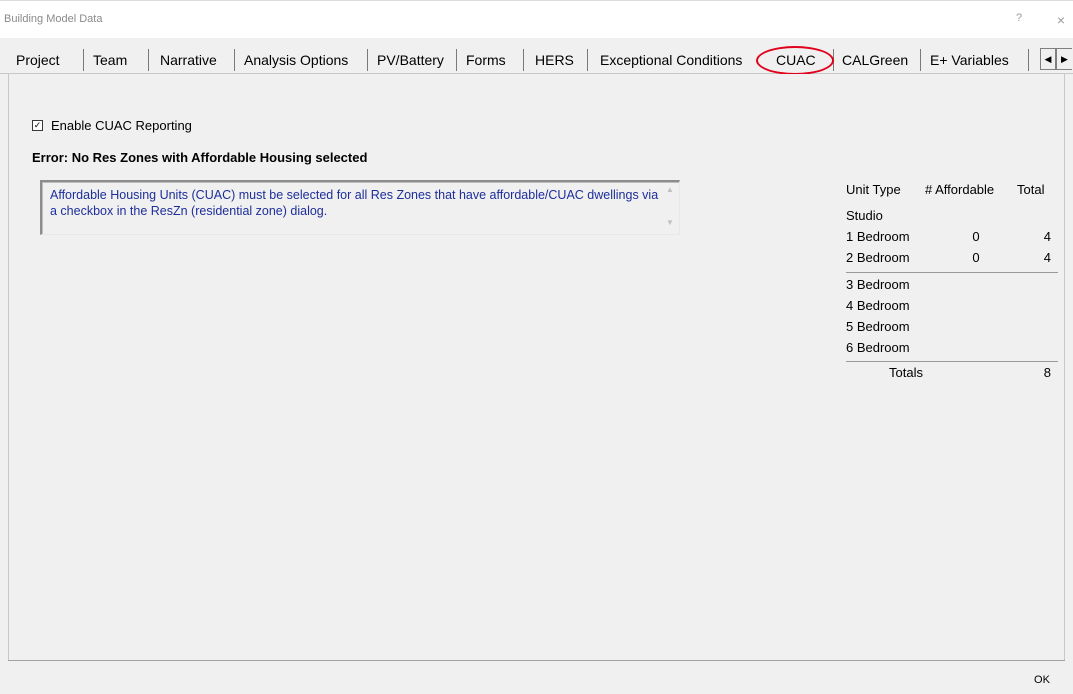 Image resolution: width=1073 pixels, height=694 pixels. I want to click on table-row: 2 Bedroom 0 4, so click(952, 257).